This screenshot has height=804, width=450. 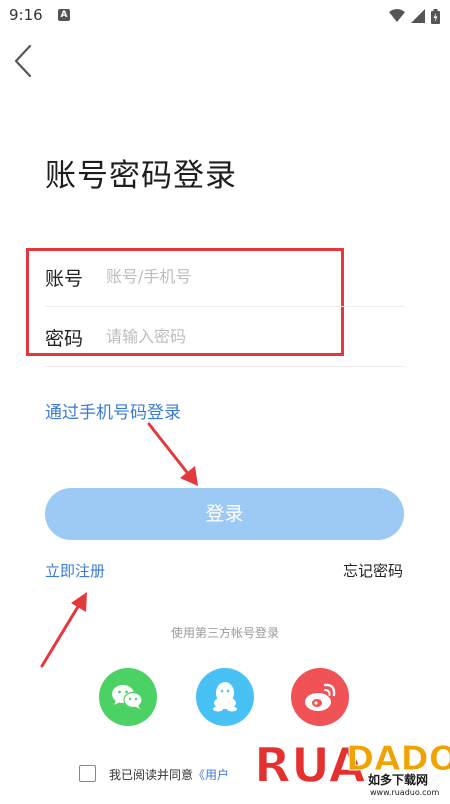 I want to click on status-bar: 9:16 A, so click(x=225, y=16).